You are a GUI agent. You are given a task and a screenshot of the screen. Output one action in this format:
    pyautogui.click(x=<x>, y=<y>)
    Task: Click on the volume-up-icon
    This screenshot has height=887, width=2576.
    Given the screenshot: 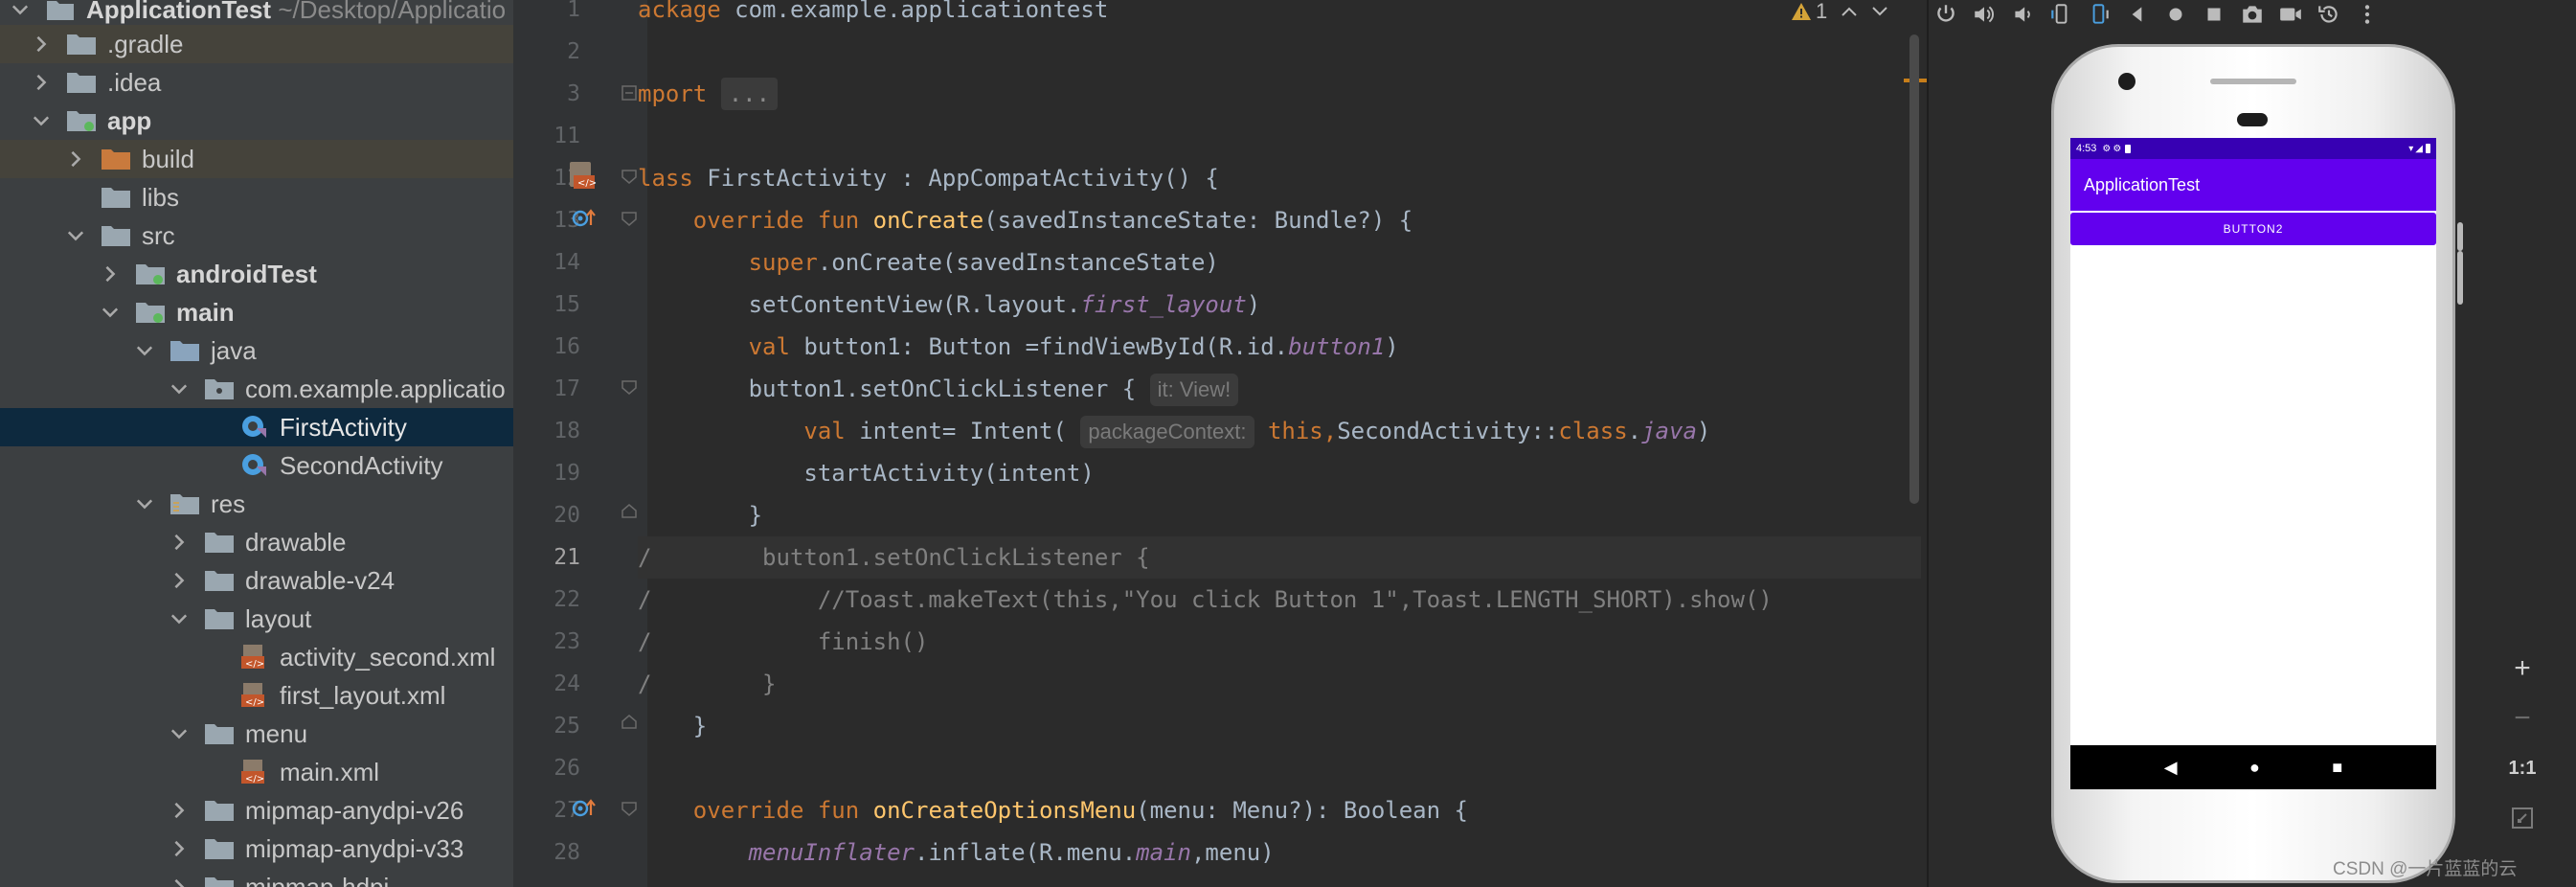 What is the action you would take?
    pyautogui.click(x=1984, y=15)
    